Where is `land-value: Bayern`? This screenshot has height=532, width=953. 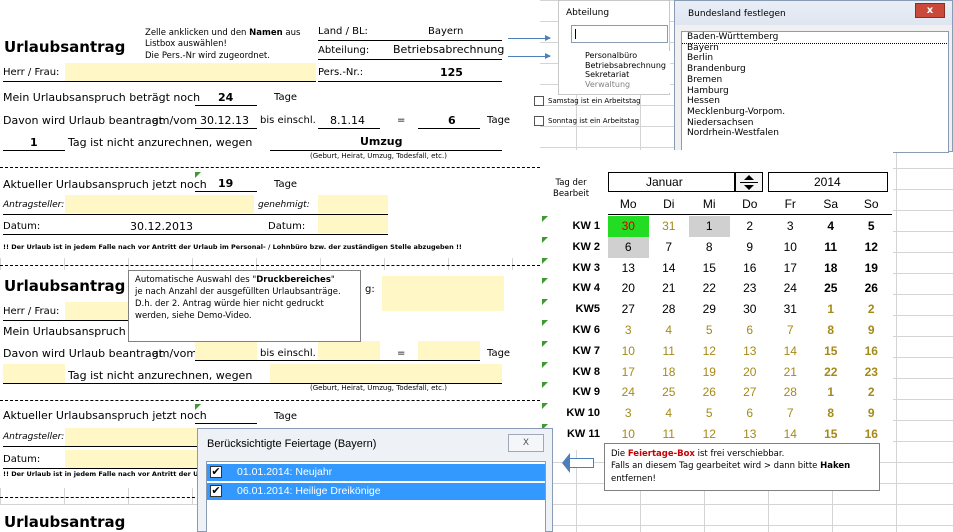
land-value: Bayern is located at coordinates (445, 32).